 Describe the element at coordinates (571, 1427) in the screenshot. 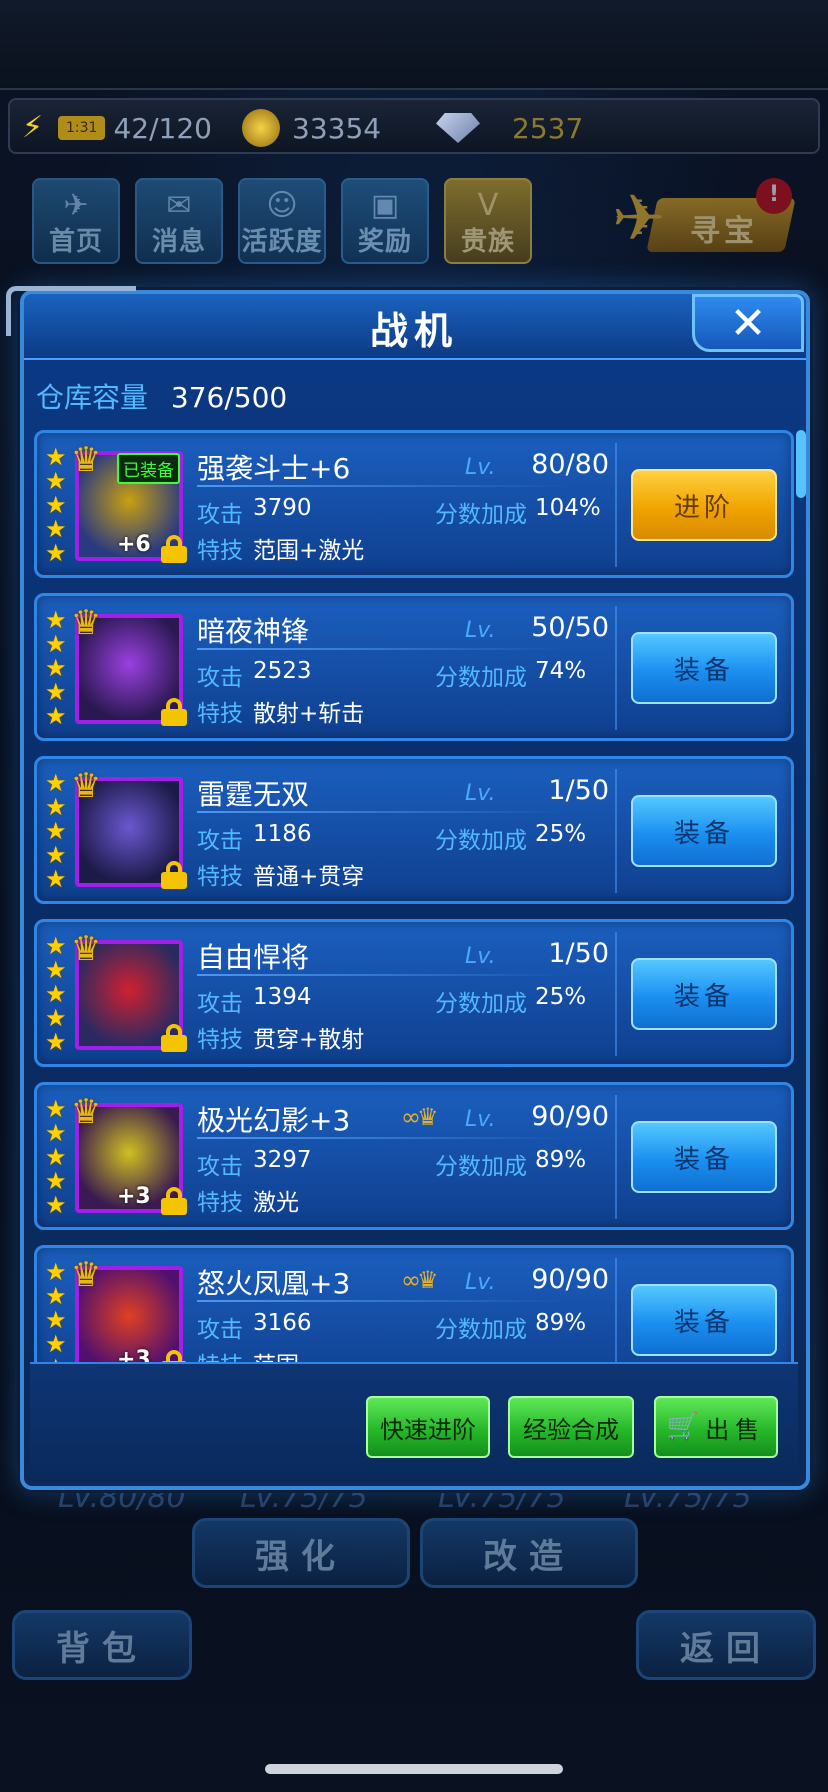

I see `exp-merge-button: 经验合成` at that location.